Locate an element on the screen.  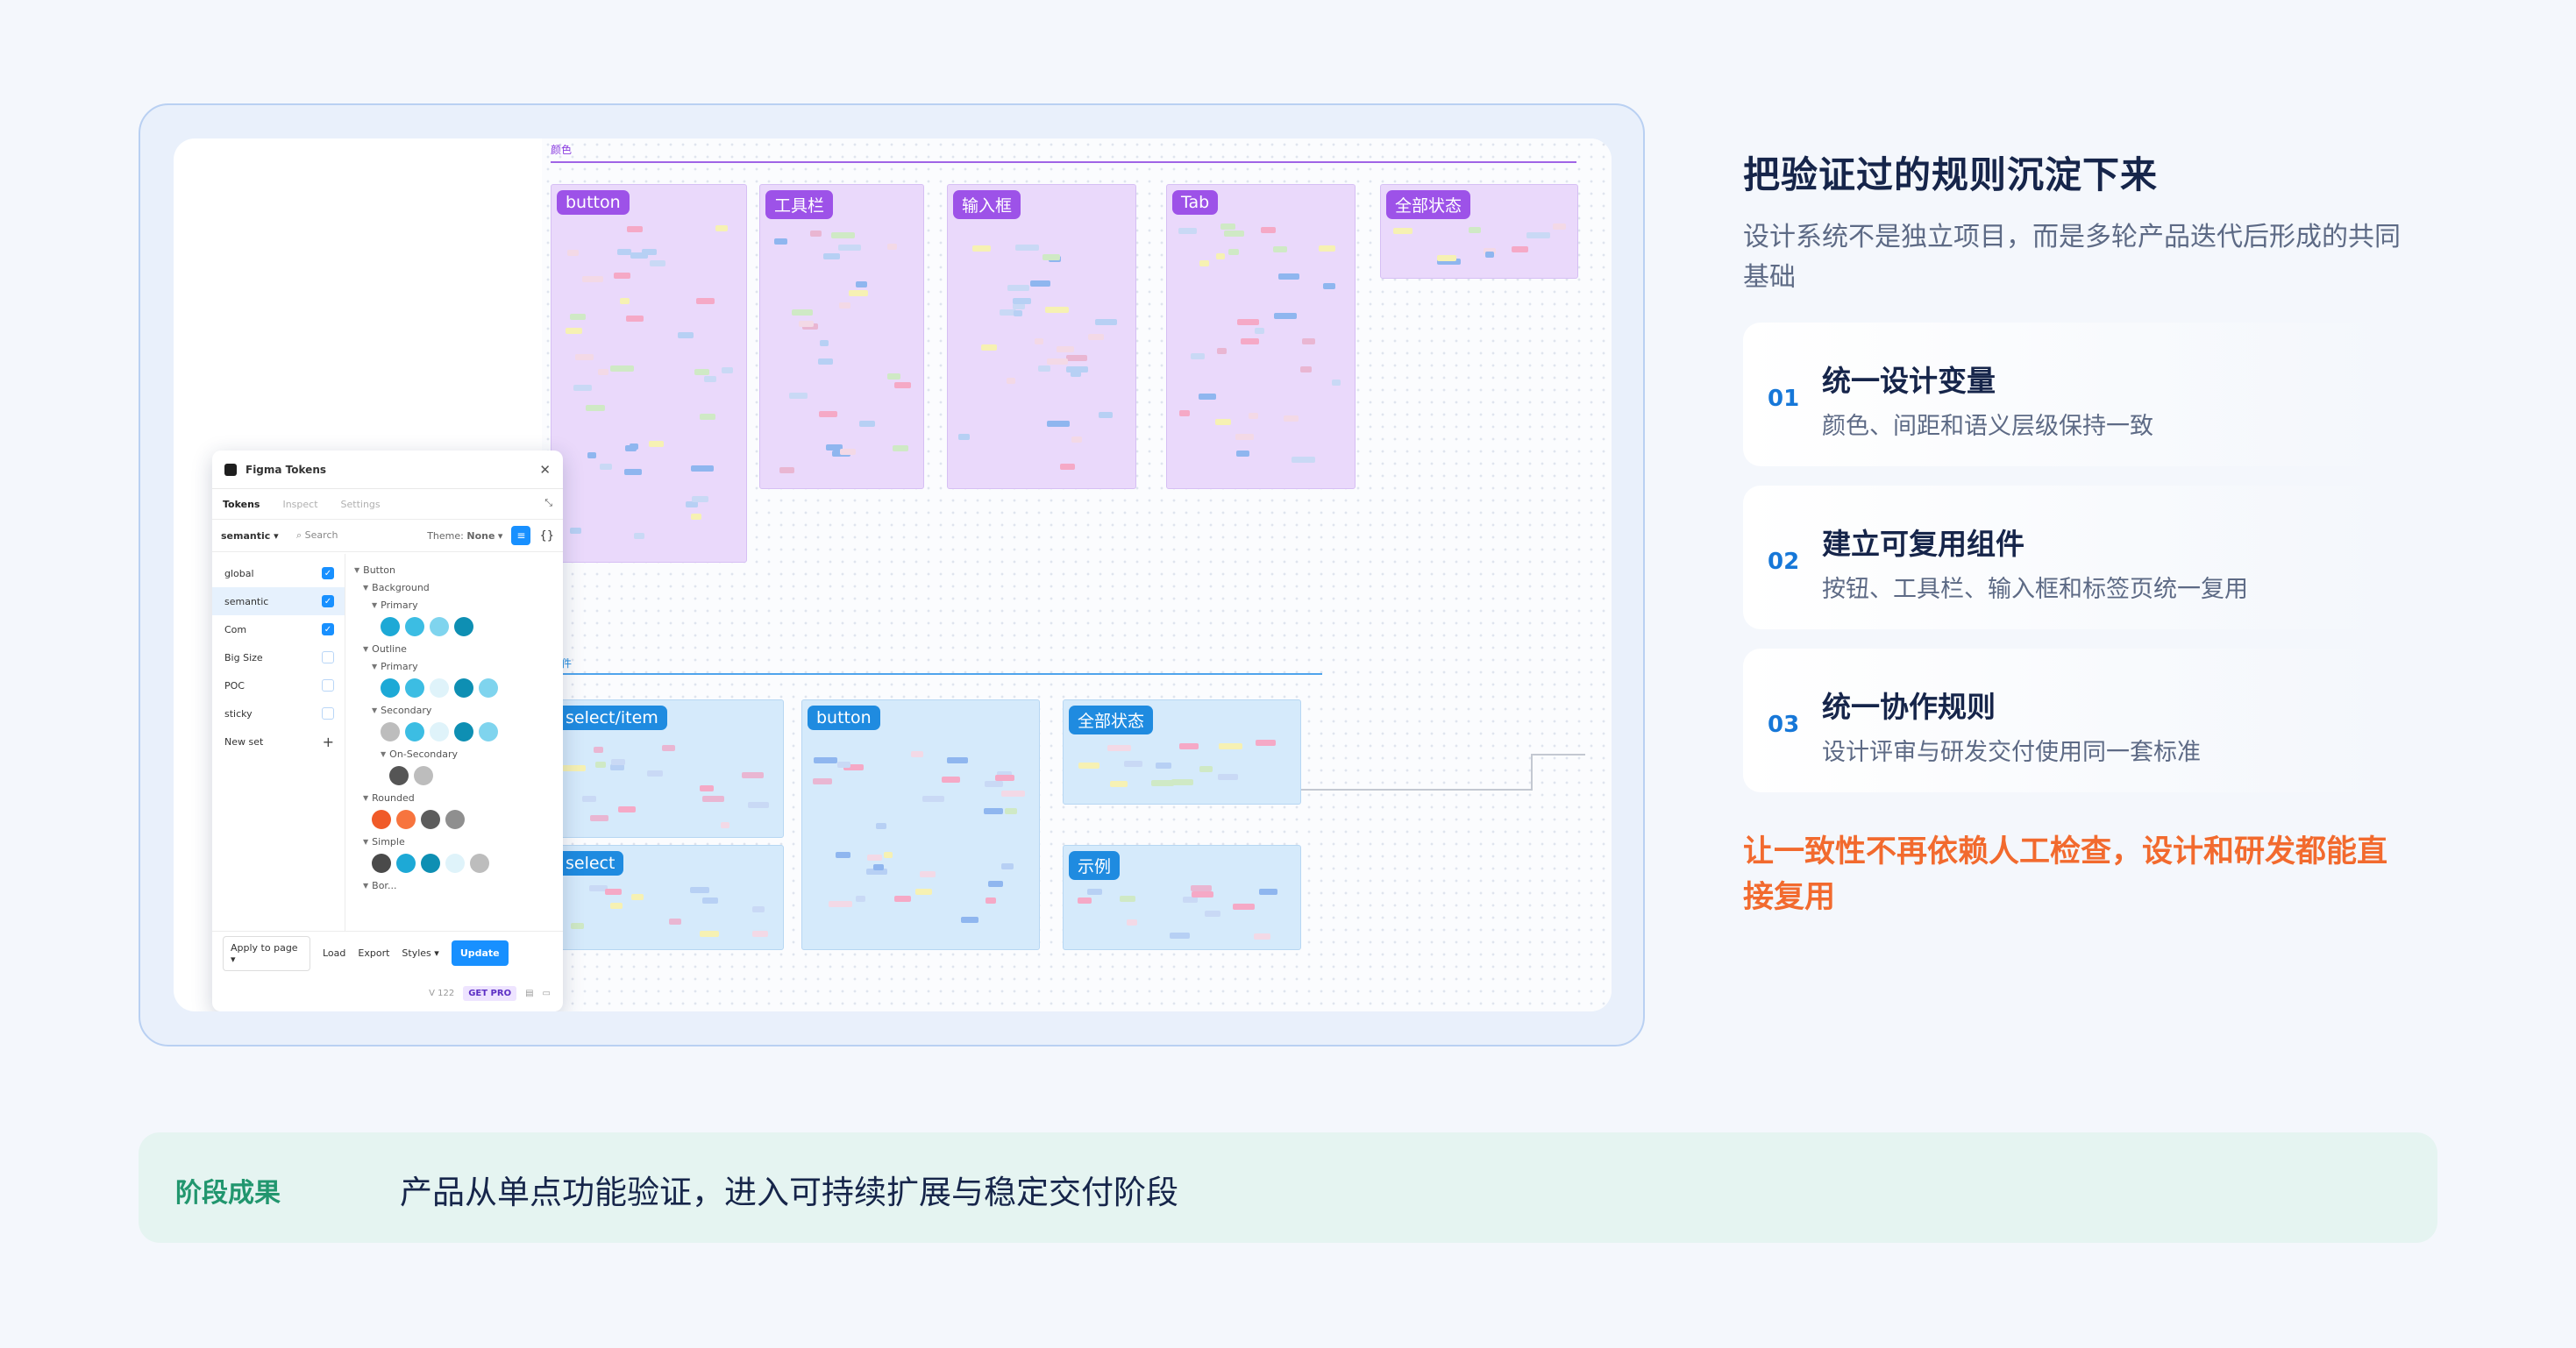
frame-select-item: select/item is located at coordinates (667, 768).